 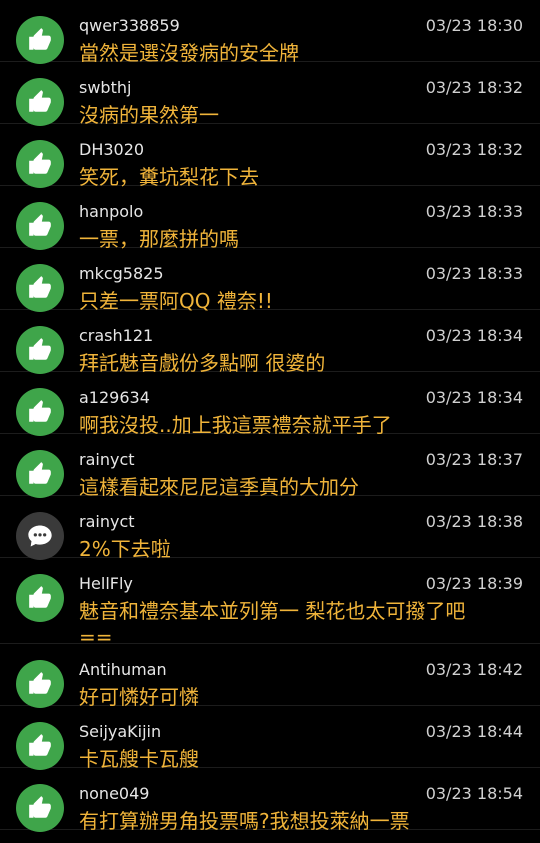 I want to click on comment-item: qwer338859 03/23 18:30 當然是選沒發病的安全牌, so click(x=270, y=32).